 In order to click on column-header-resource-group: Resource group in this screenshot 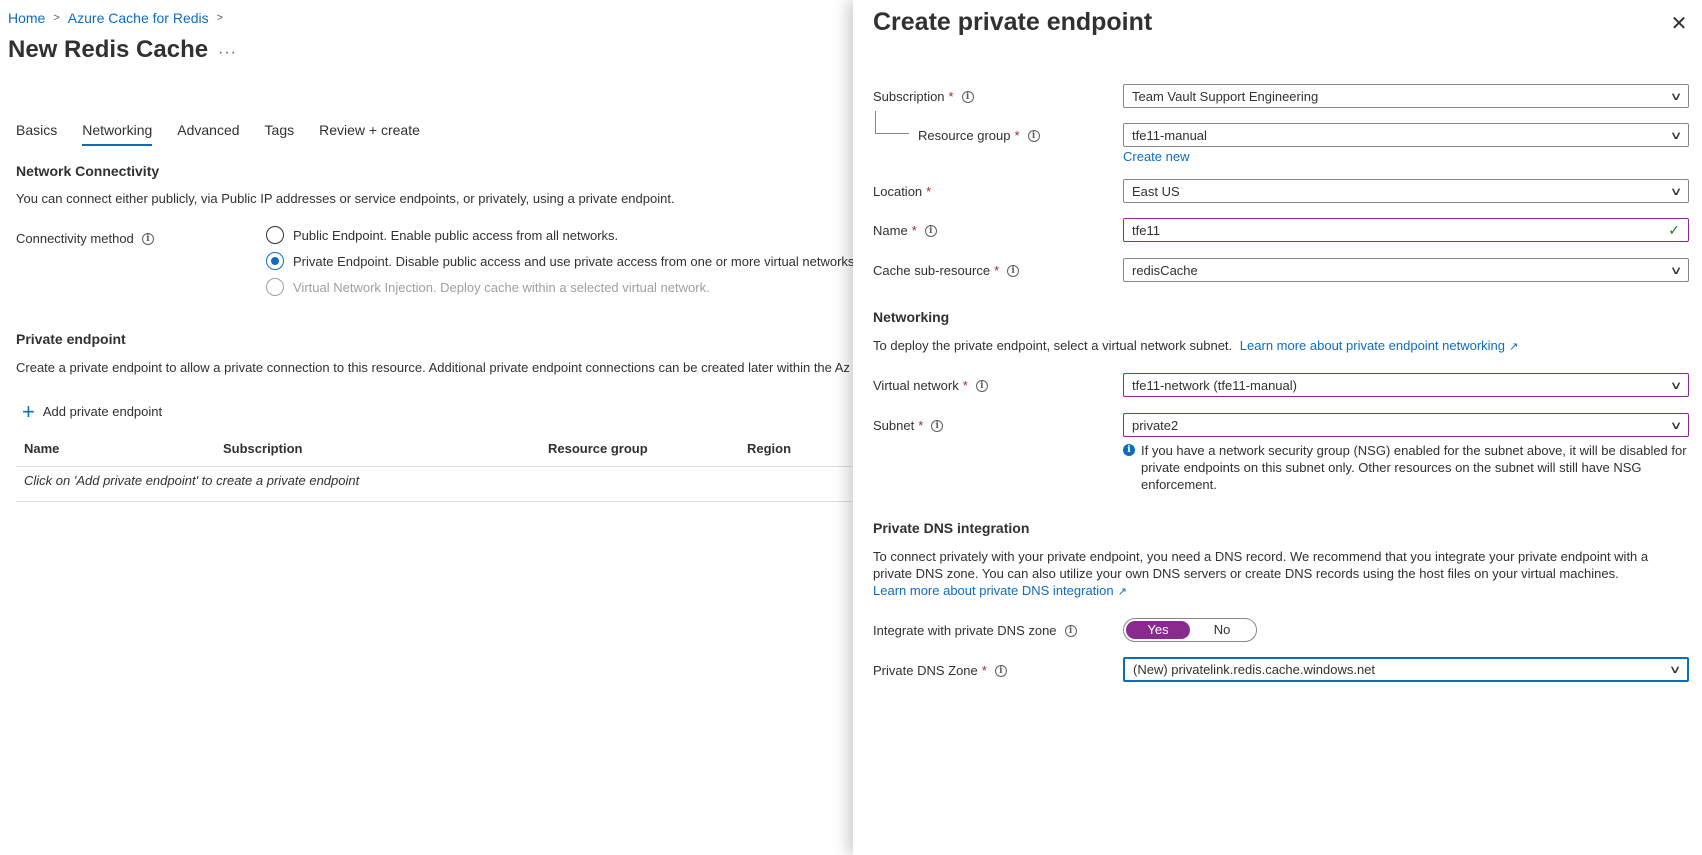, I will do `click(598, 448)`.